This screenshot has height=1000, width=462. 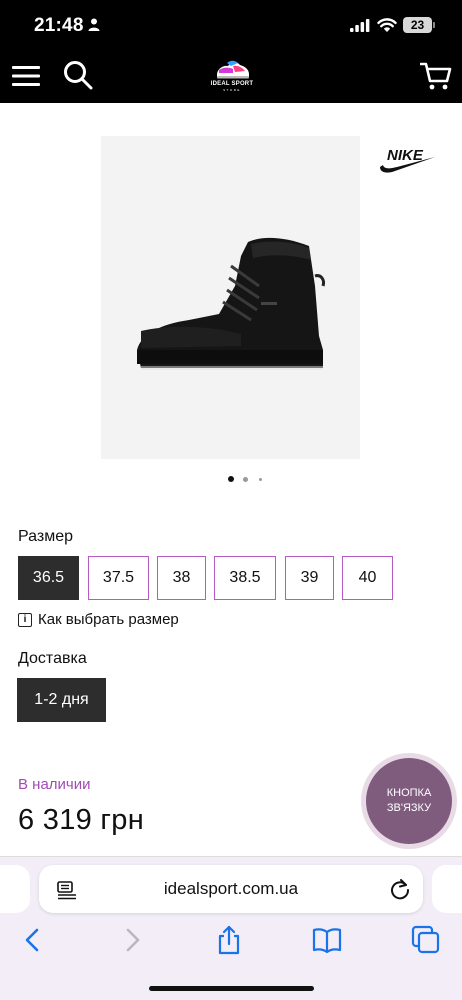 I want to click on status-bar: 21:48 23, so click(x=231, y=25).